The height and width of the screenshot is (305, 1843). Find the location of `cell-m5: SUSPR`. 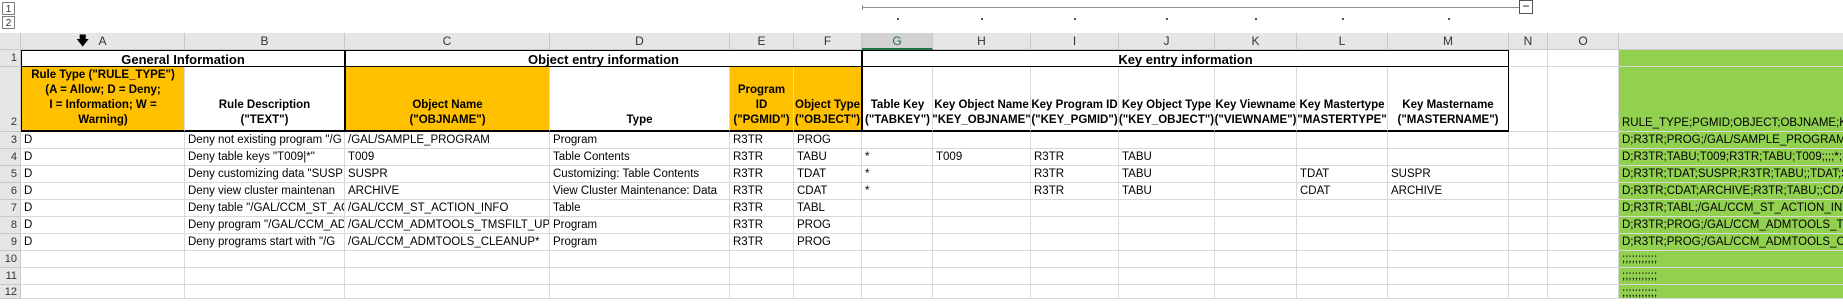

cell-m5: SUSPR is located at coordinates (1448, 174).